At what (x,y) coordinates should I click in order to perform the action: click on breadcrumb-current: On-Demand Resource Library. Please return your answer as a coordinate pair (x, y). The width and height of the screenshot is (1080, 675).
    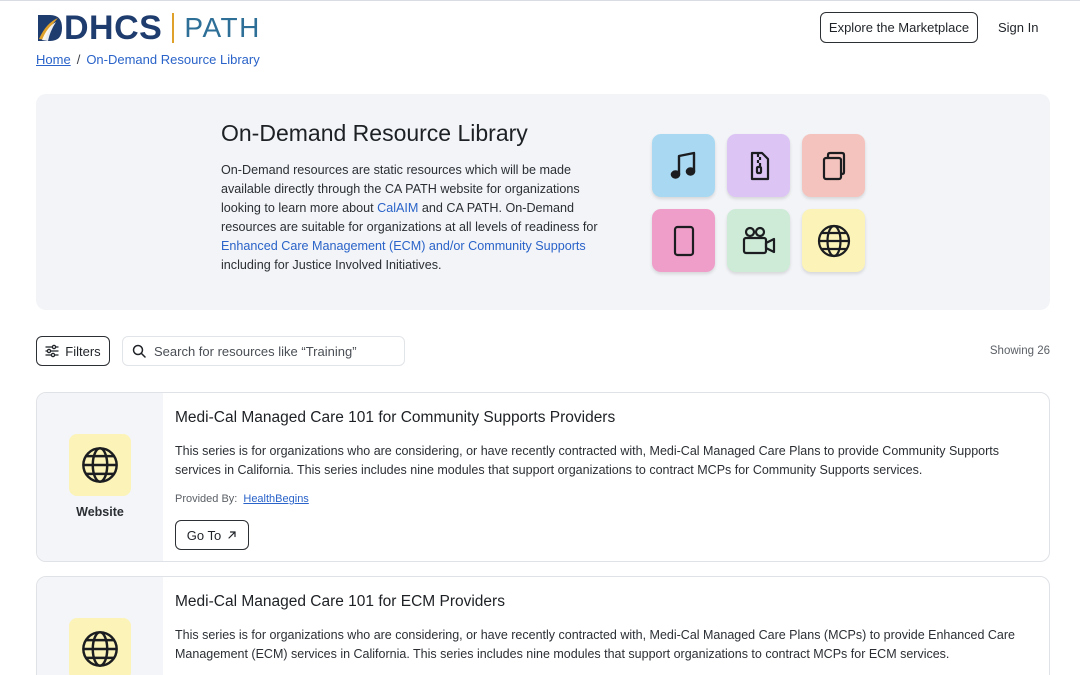
    Looking at the image, I should click on (172, 59).